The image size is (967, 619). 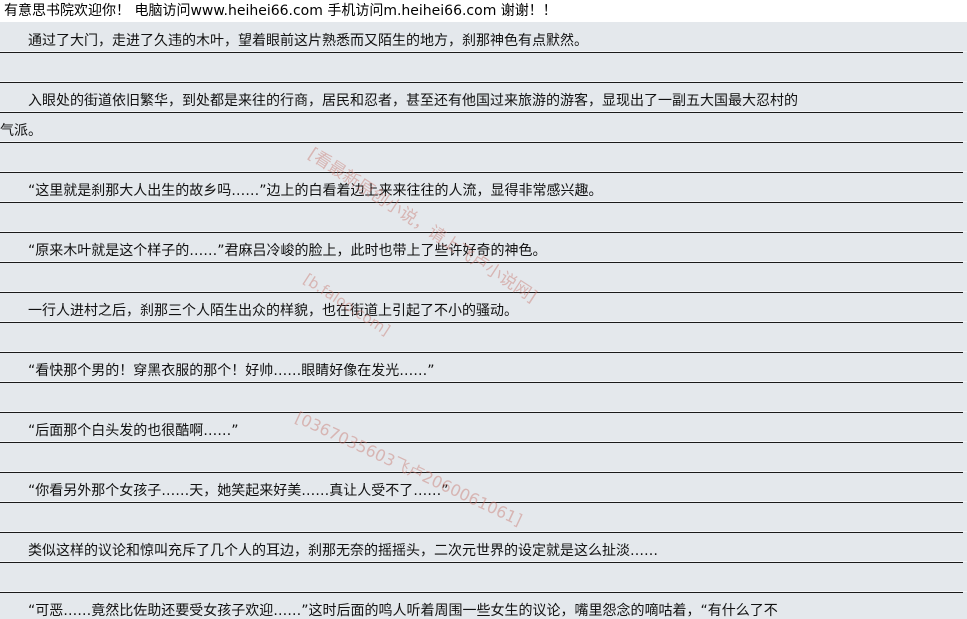 What do you see at coordinates (119, 431) in the screenshot?
I see `text-line-content: “后面那个白头发的也很酷啊……”` at bounding box center [119, 431].